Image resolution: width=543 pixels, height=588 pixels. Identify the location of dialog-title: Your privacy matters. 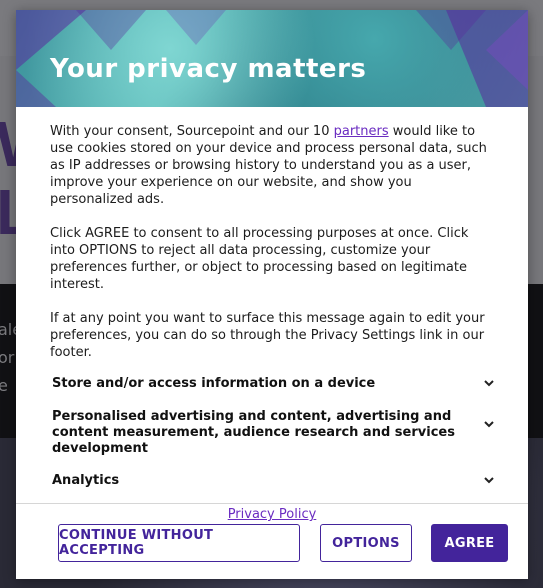
(208, 69).